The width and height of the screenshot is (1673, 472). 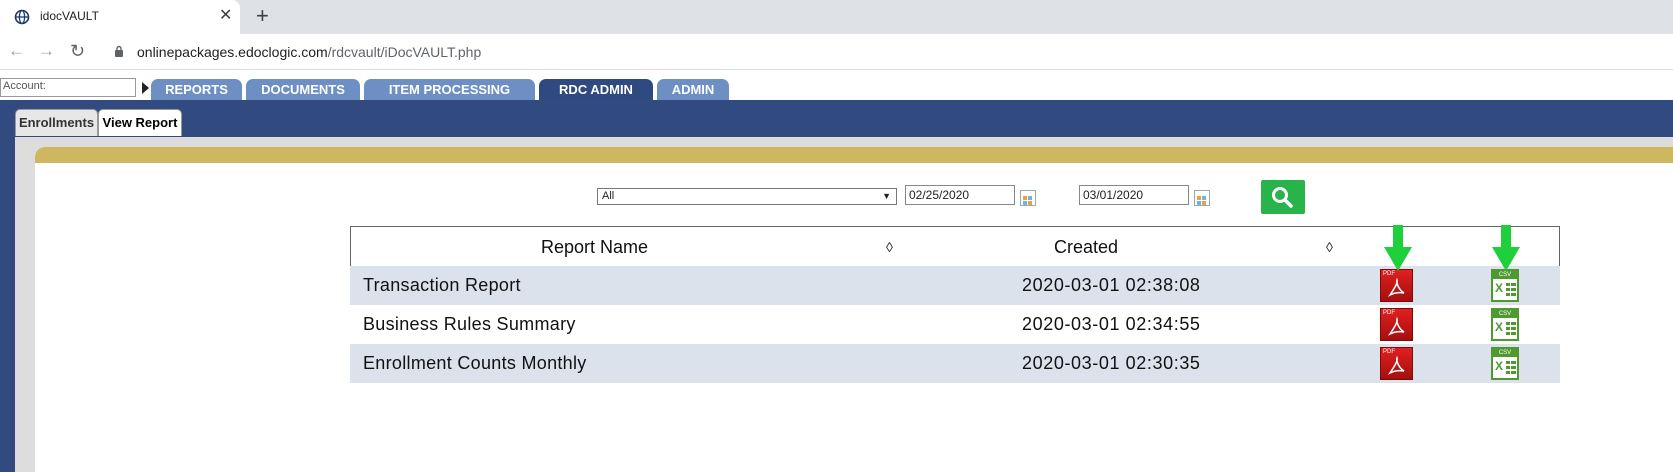 I want to click on back-arrow-icon: ←, so click(x=16, y=51).